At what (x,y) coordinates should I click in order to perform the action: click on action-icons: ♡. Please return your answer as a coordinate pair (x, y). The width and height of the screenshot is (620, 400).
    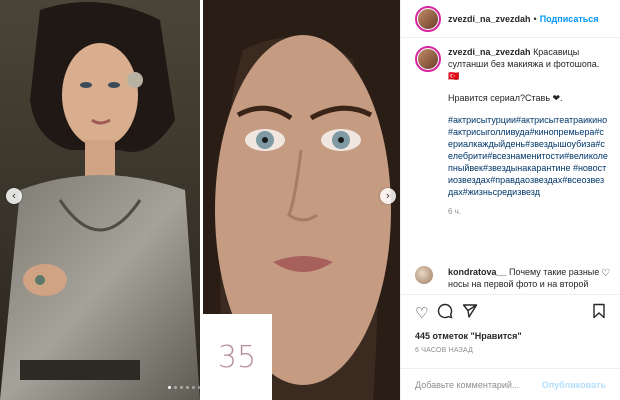
    Looking at the image, I should click on (510, 313).